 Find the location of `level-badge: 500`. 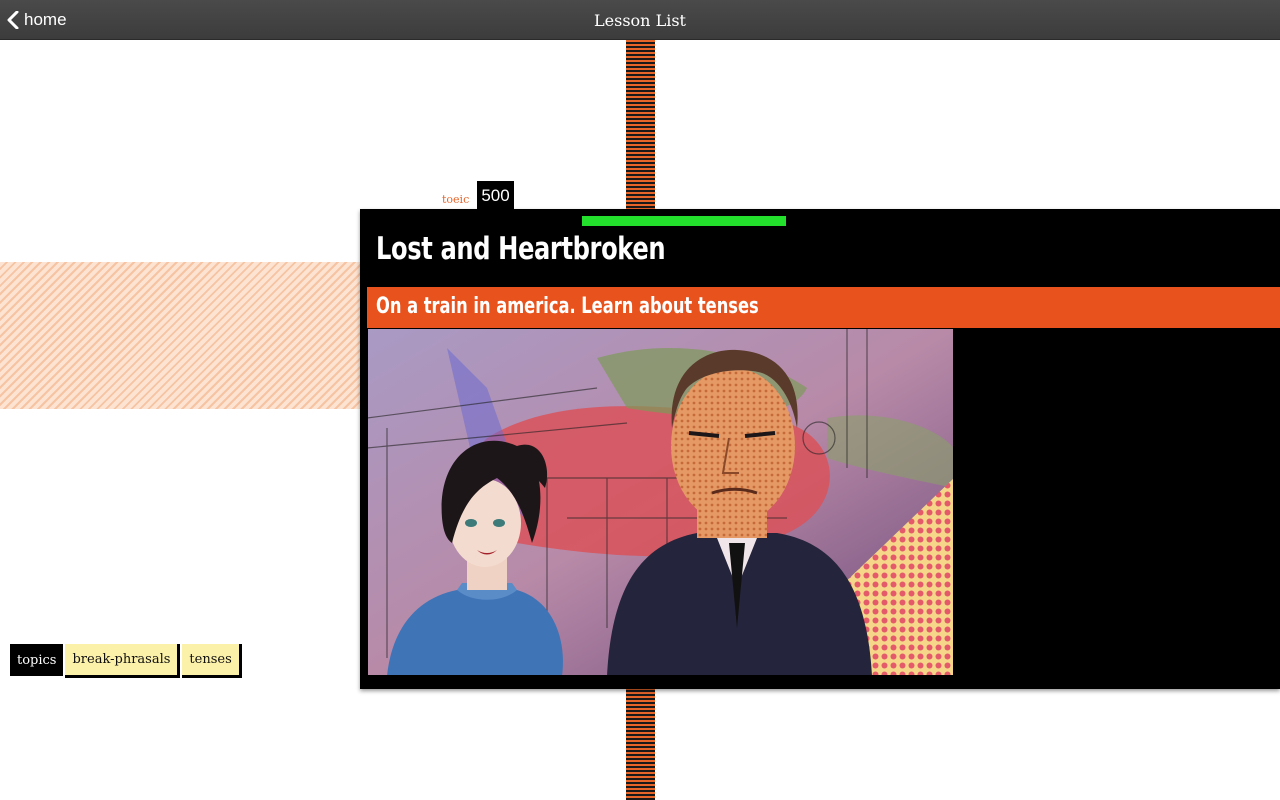

level-badge: 500 is located at coordinates (495, 195).